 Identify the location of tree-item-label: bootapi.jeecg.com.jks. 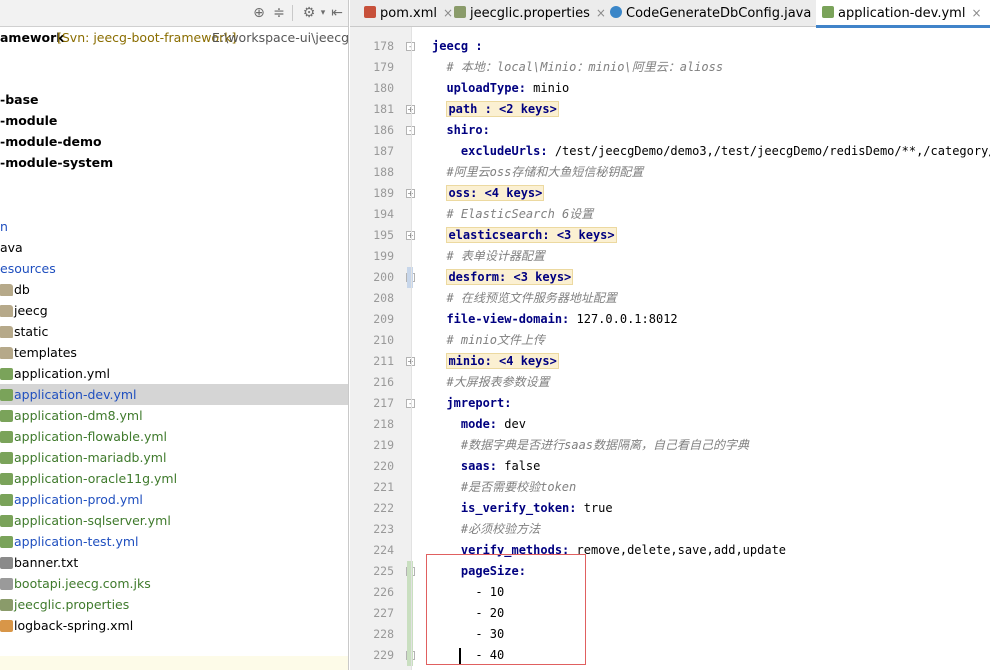
(82, 583).